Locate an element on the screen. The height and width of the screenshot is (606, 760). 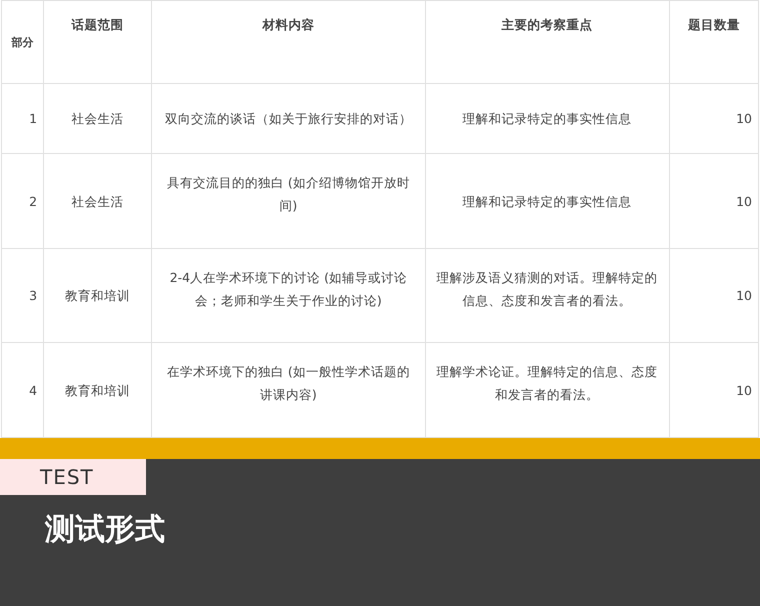
column-header: 话题范围 is located at coordinates (98, 25).